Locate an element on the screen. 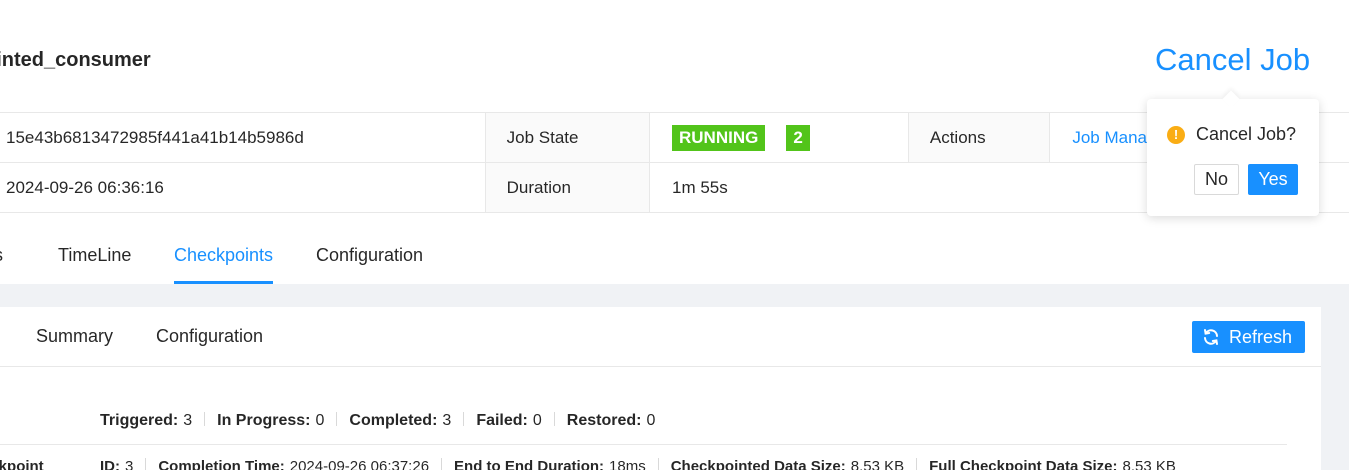 This screenshot has width=1349, height=470. end-to-end-duration: End to End Duration: 18ms is located at coordinates (550, 464).